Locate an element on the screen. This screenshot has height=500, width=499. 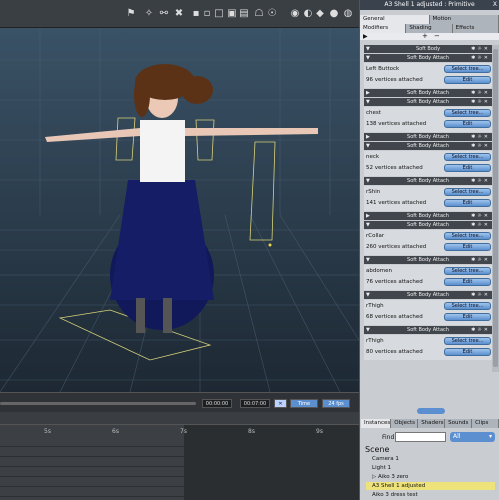
mode-icon: ☉ is located at coordinates (272, 14).